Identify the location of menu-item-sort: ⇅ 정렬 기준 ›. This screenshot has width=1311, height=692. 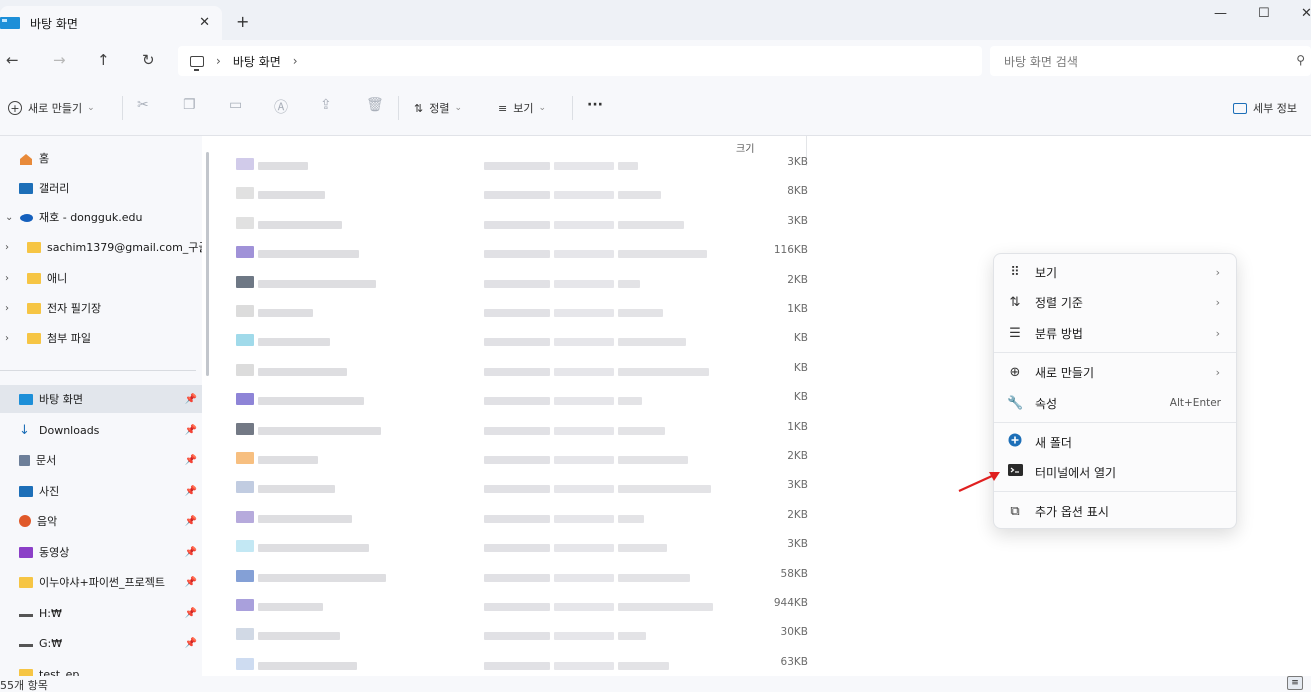
(1115, 302).